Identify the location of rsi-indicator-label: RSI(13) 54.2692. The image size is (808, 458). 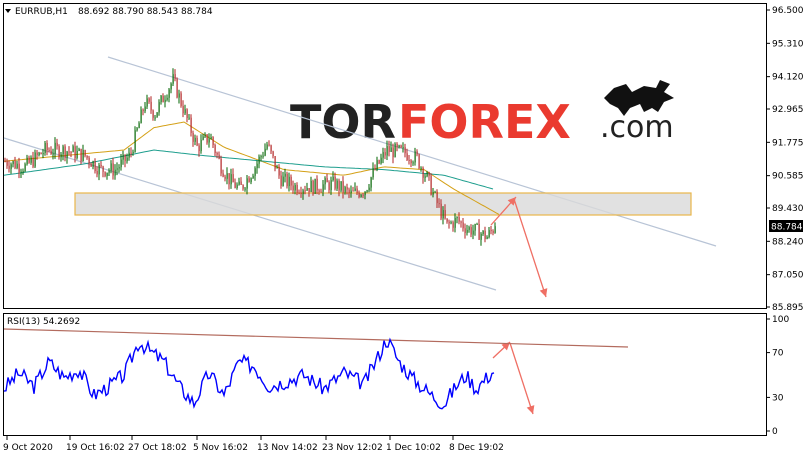
(43, 322).